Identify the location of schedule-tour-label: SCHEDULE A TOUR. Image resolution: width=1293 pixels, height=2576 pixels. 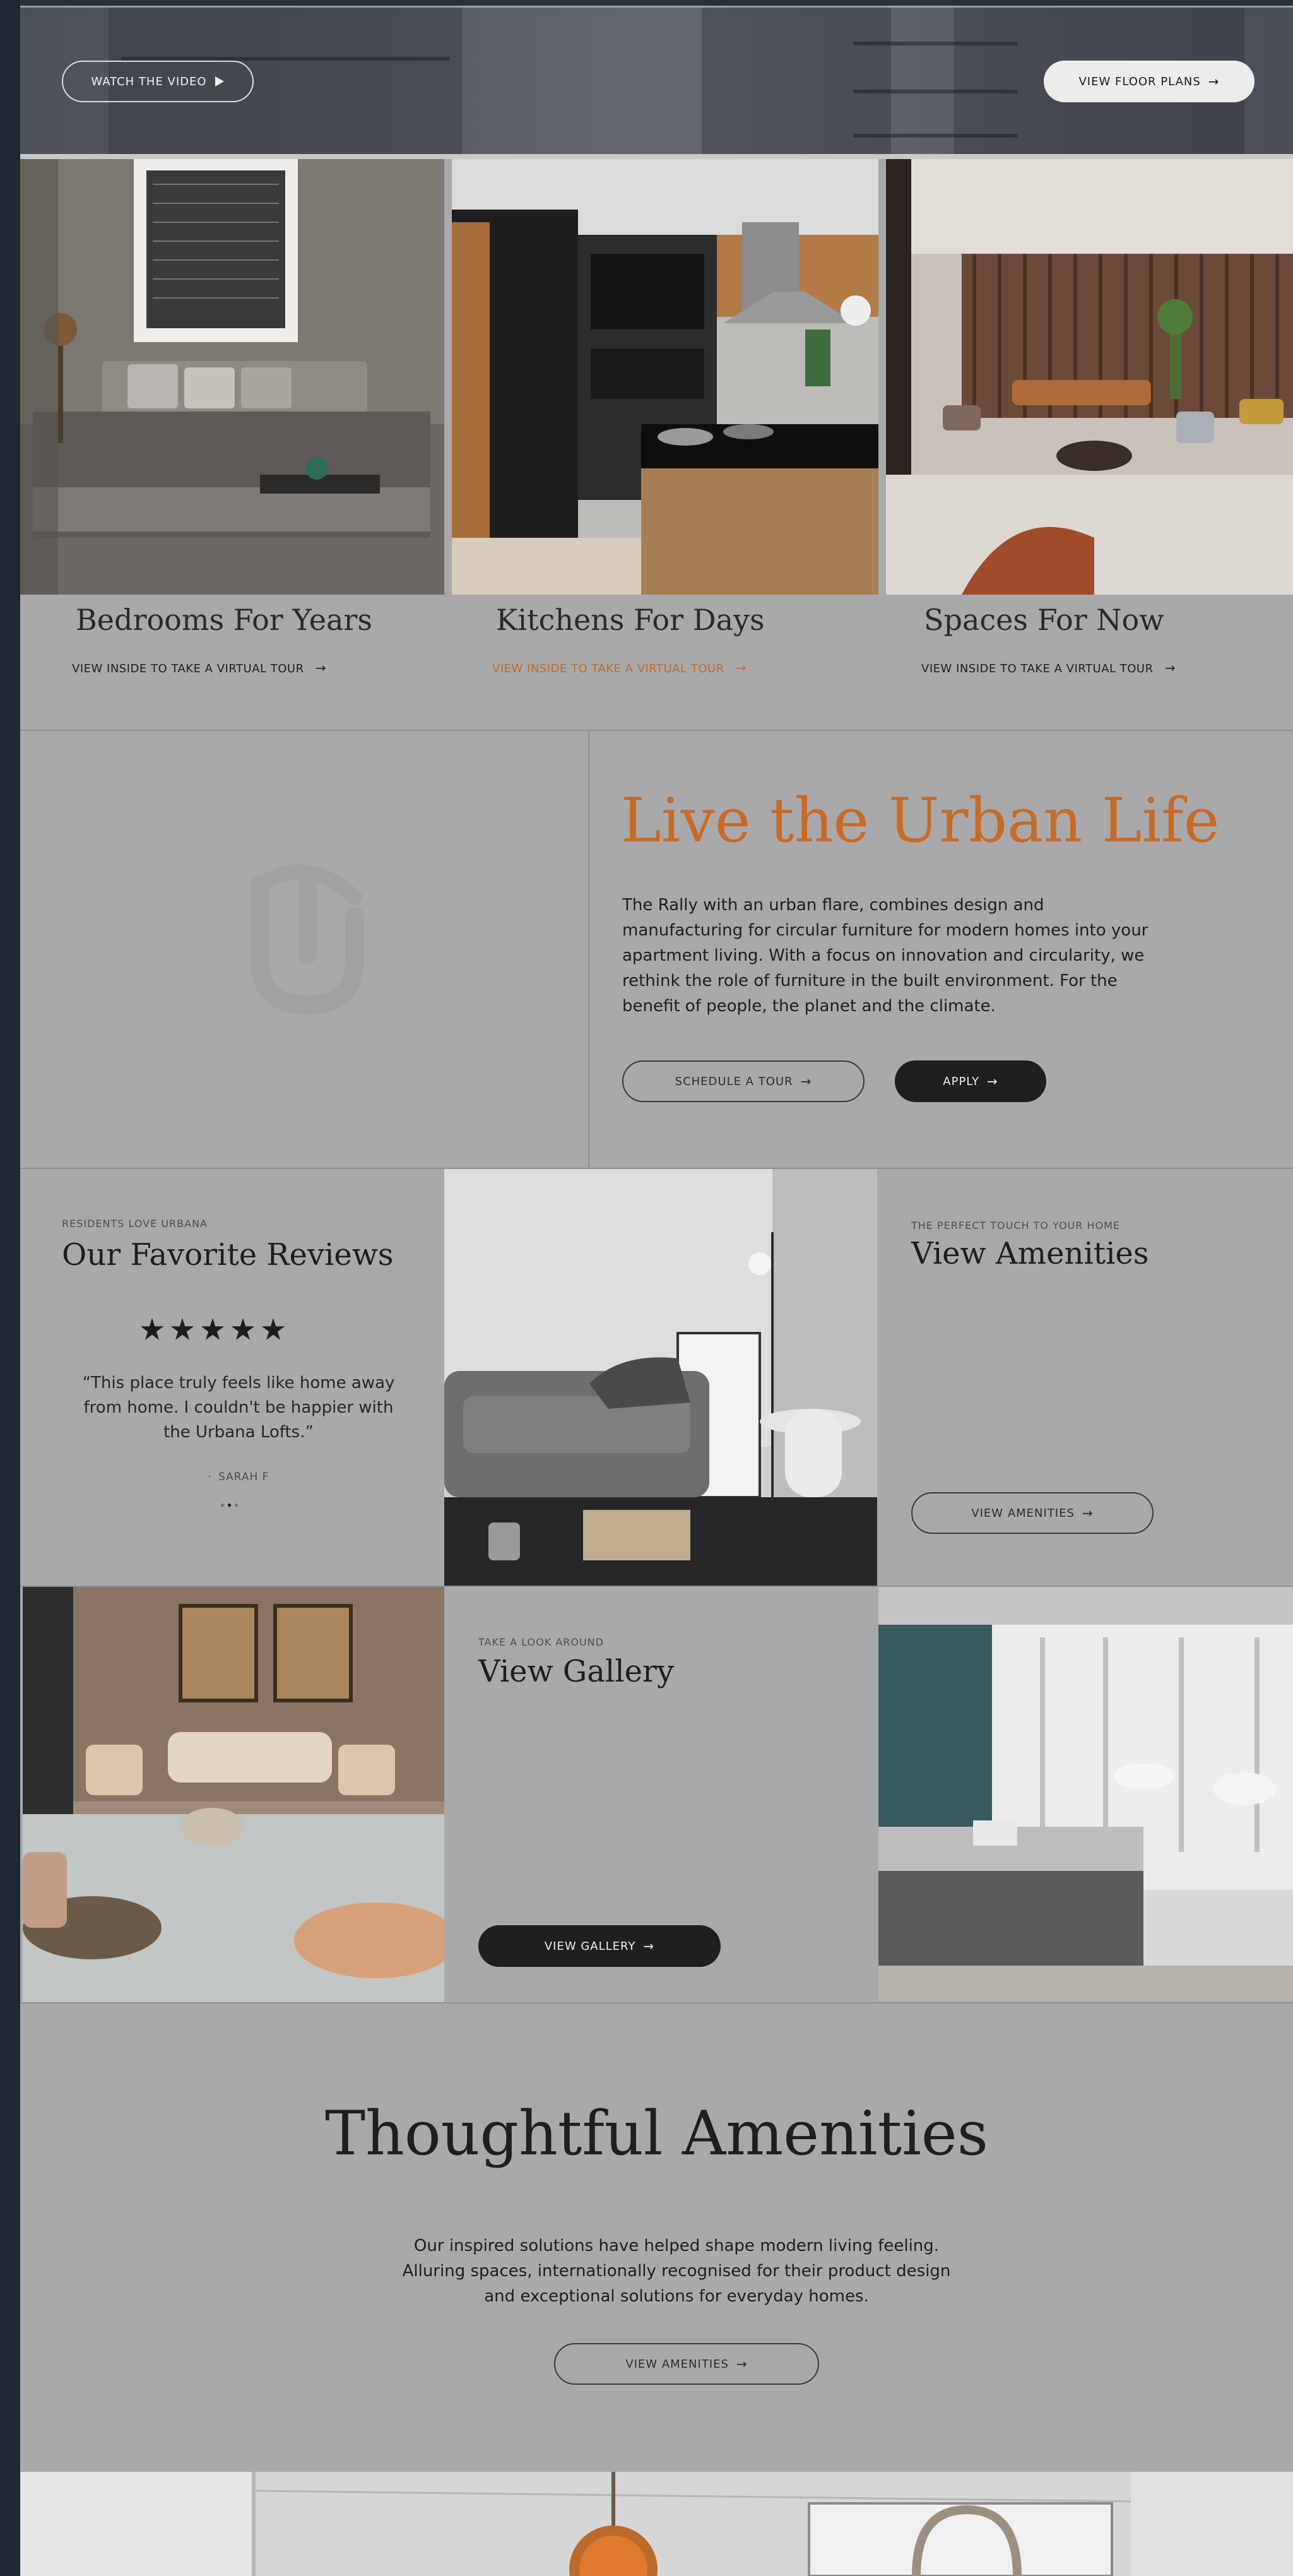
(734, 1081).